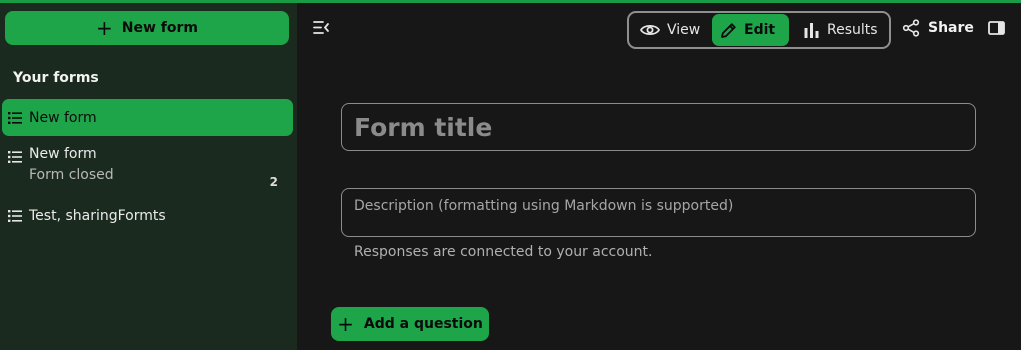 The height and width of the screenshot is (350, 1021). Describe the element at coordinates (503, 252) in the screenshot. I see `responses-note: Responses are connected to your account.` at that location.